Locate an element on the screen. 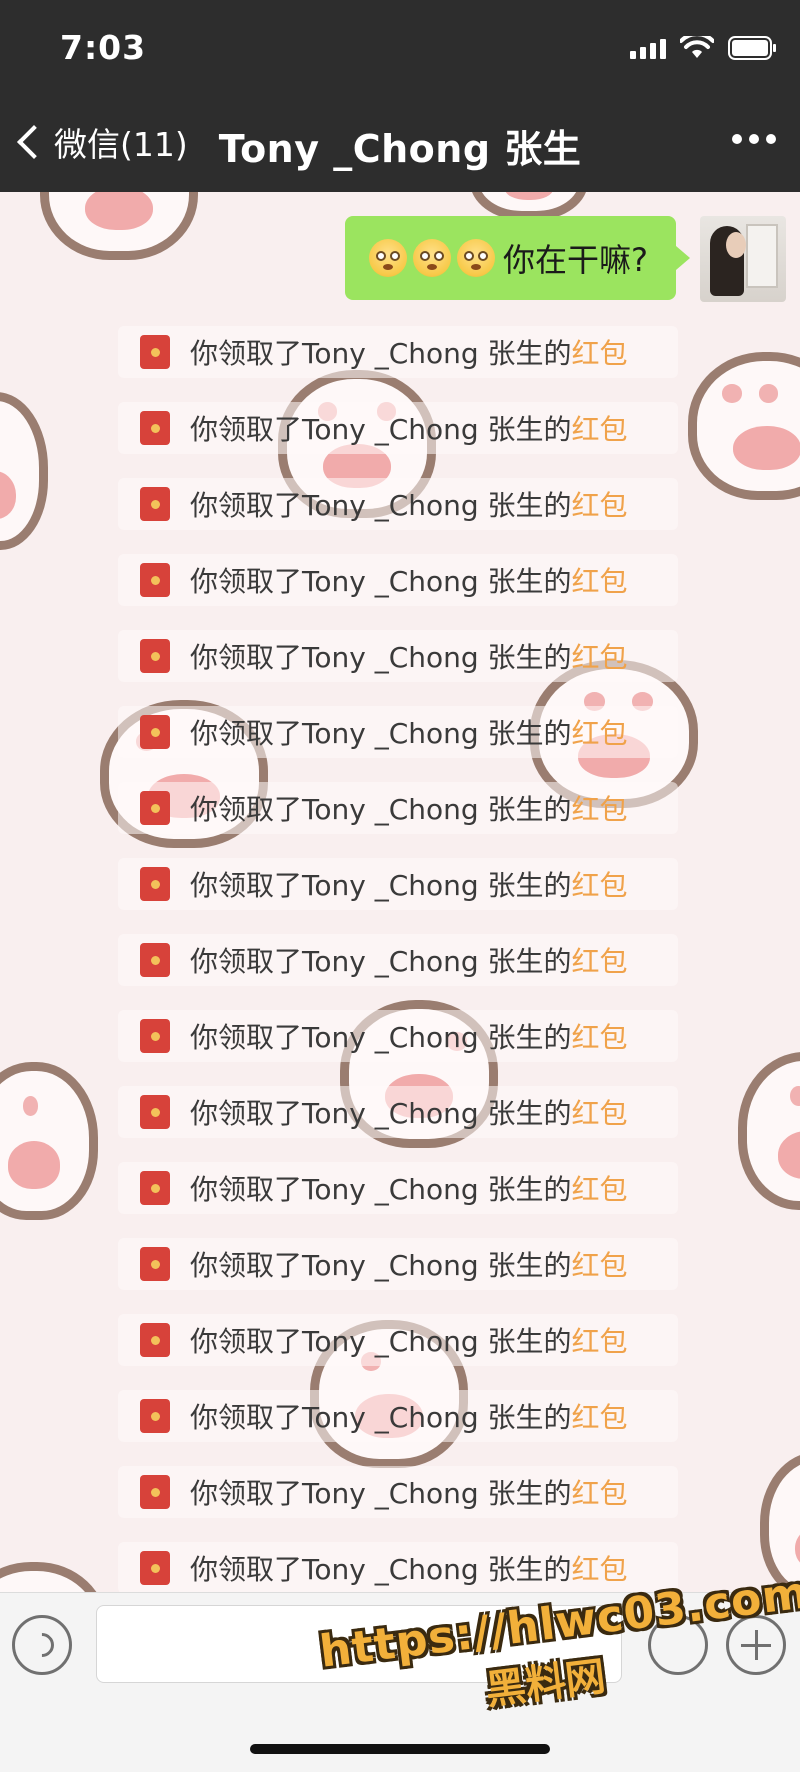 The height and width of the screenshot is (1772, 800). voice-icon is located at coordinates (42, 1645).